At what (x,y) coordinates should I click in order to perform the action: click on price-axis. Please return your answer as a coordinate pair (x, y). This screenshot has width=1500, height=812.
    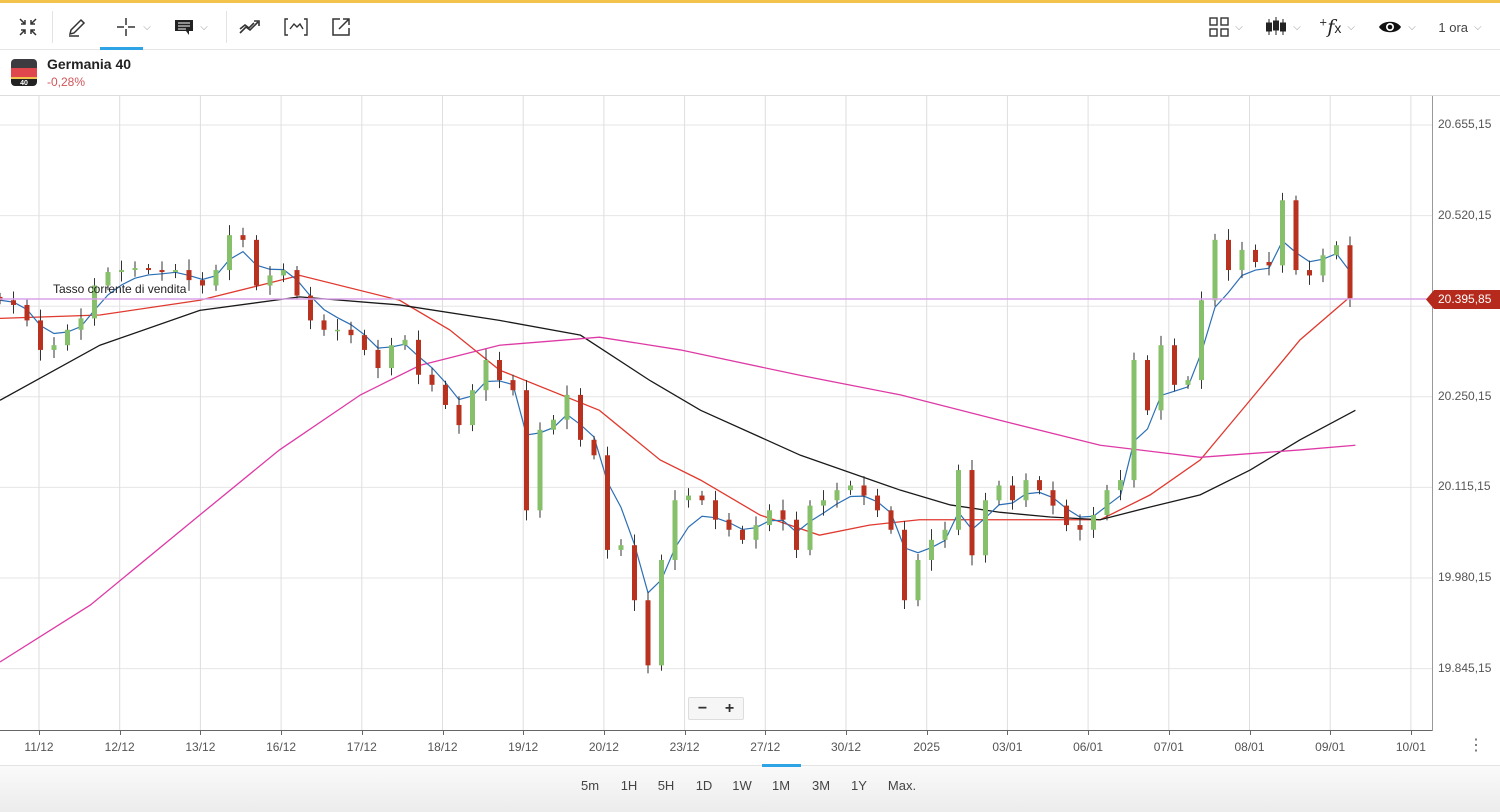
    Looking at the image, I should click on (1432, 413).